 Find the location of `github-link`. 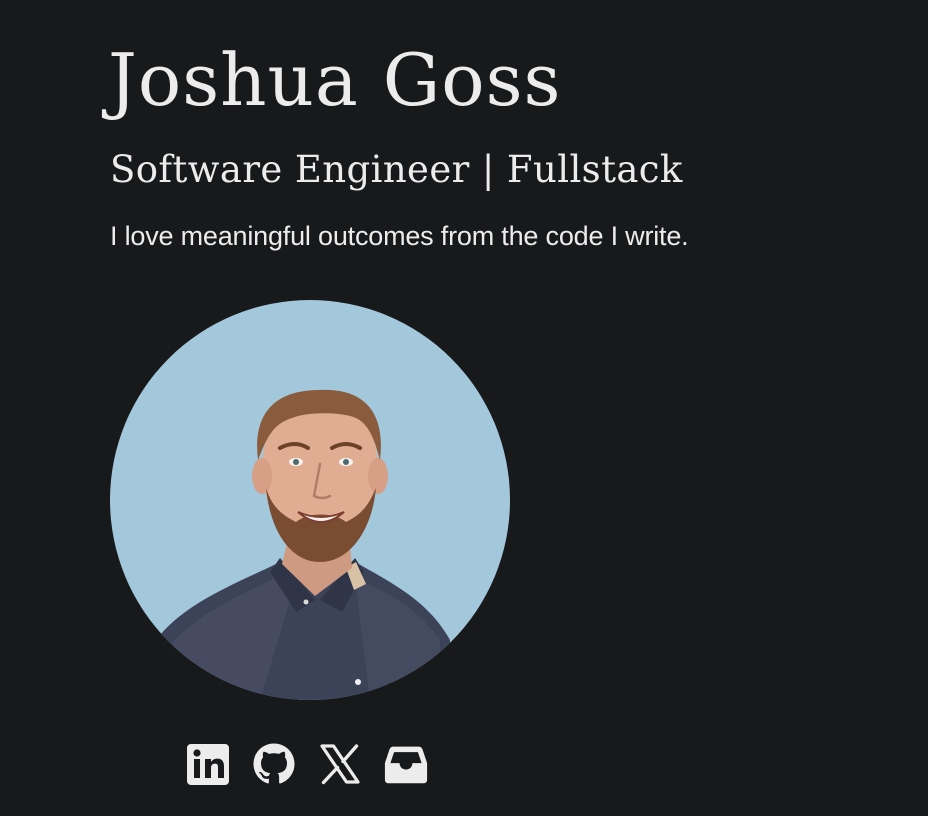

github-link is located at coordinates (274, 764).